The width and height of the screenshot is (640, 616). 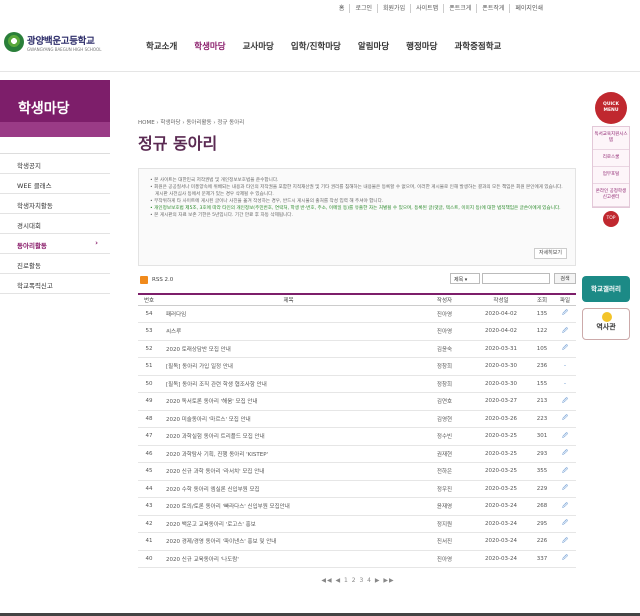 What do you see at coordinates (288, 419) in the screenshot?
I see `cell-title: 2020 미술동아리 '마르스' 모집 안내` at bounding box center [288, 419].